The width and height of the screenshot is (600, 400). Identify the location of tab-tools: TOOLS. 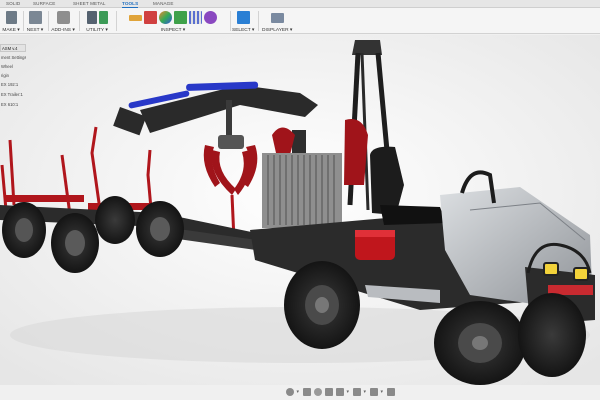
(130, 4).